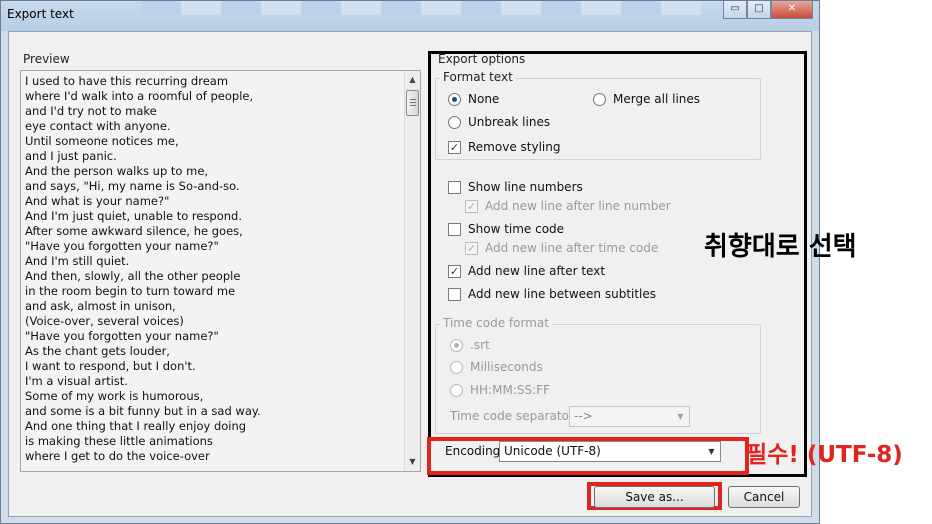 This screenshot has width=932, height=524. I want to click on time-code-format-title: Time code format, so click(496, 323).